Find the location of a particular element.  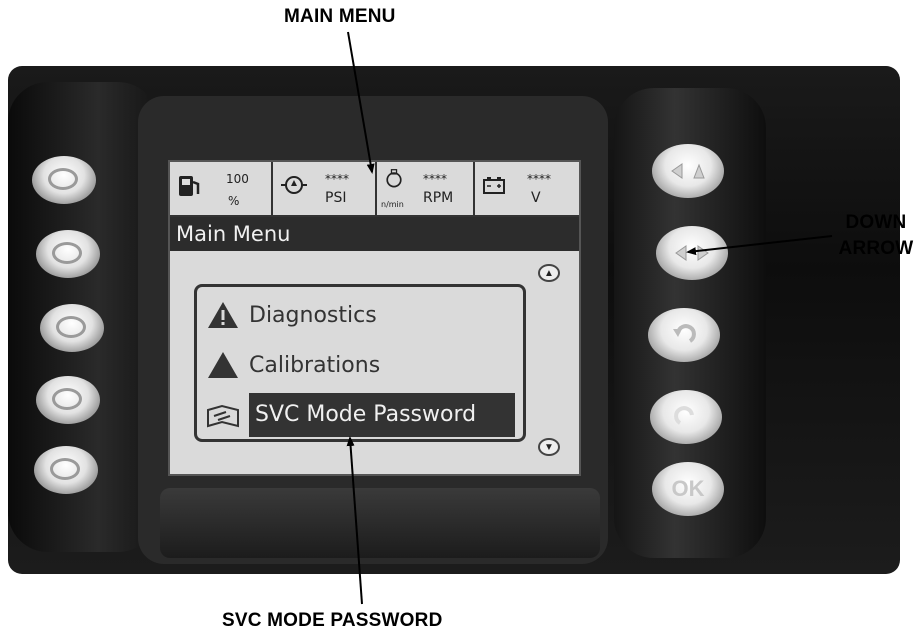

scroll-down-icon: ▼ is located at coordinates (549, 447).